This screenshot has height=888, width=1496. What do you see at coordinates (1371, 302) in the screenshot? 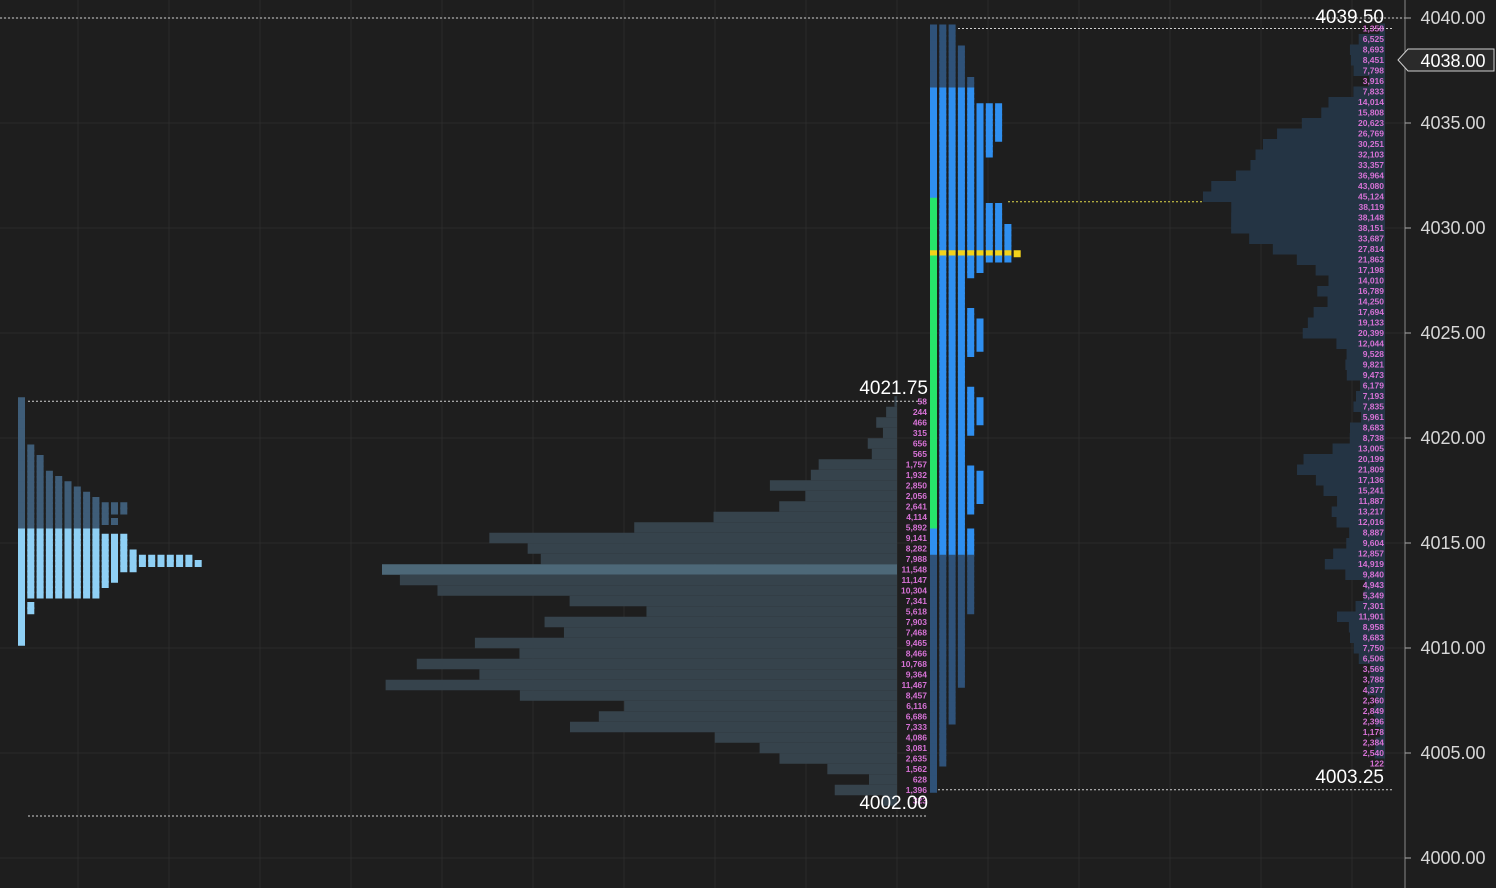
I see `volume-label: 14,250` at bounding box center [1371, 302].